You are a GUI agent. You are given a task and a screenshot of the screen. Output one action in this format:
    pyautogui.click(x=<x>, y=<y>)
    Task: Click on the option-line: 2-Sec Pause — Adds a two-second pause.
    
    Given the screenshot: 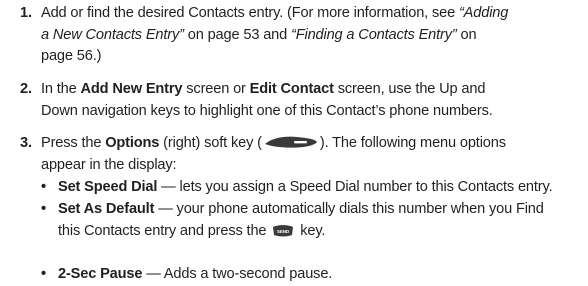 What is the action you would take?
    pyautogui.click(x=319, y=275)
    